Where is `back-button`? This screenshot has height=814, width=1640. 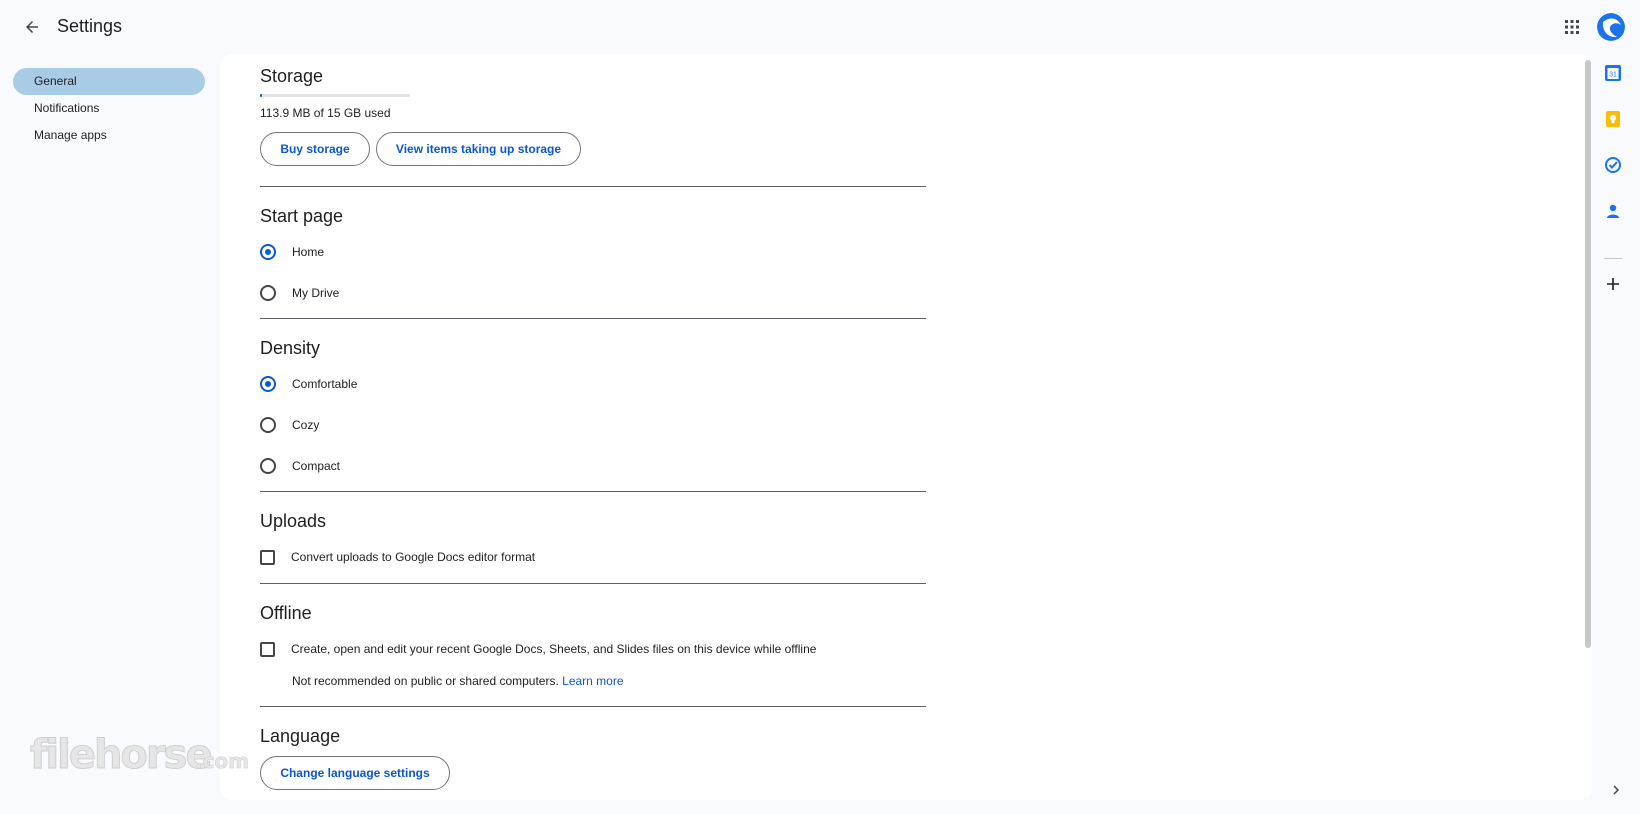 back-button is located at coordinates (32, 27).